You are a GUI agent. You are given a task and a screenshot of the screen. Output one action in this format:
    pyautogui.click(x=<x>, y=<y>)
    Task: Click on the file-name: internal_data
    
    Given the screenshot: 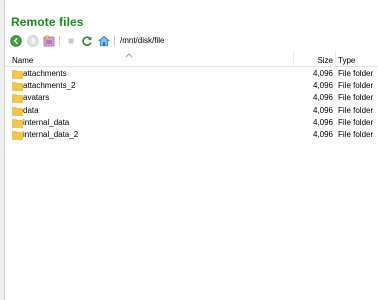 What is the action you would take?
    pyautogui.click(x=46, y=122)
    